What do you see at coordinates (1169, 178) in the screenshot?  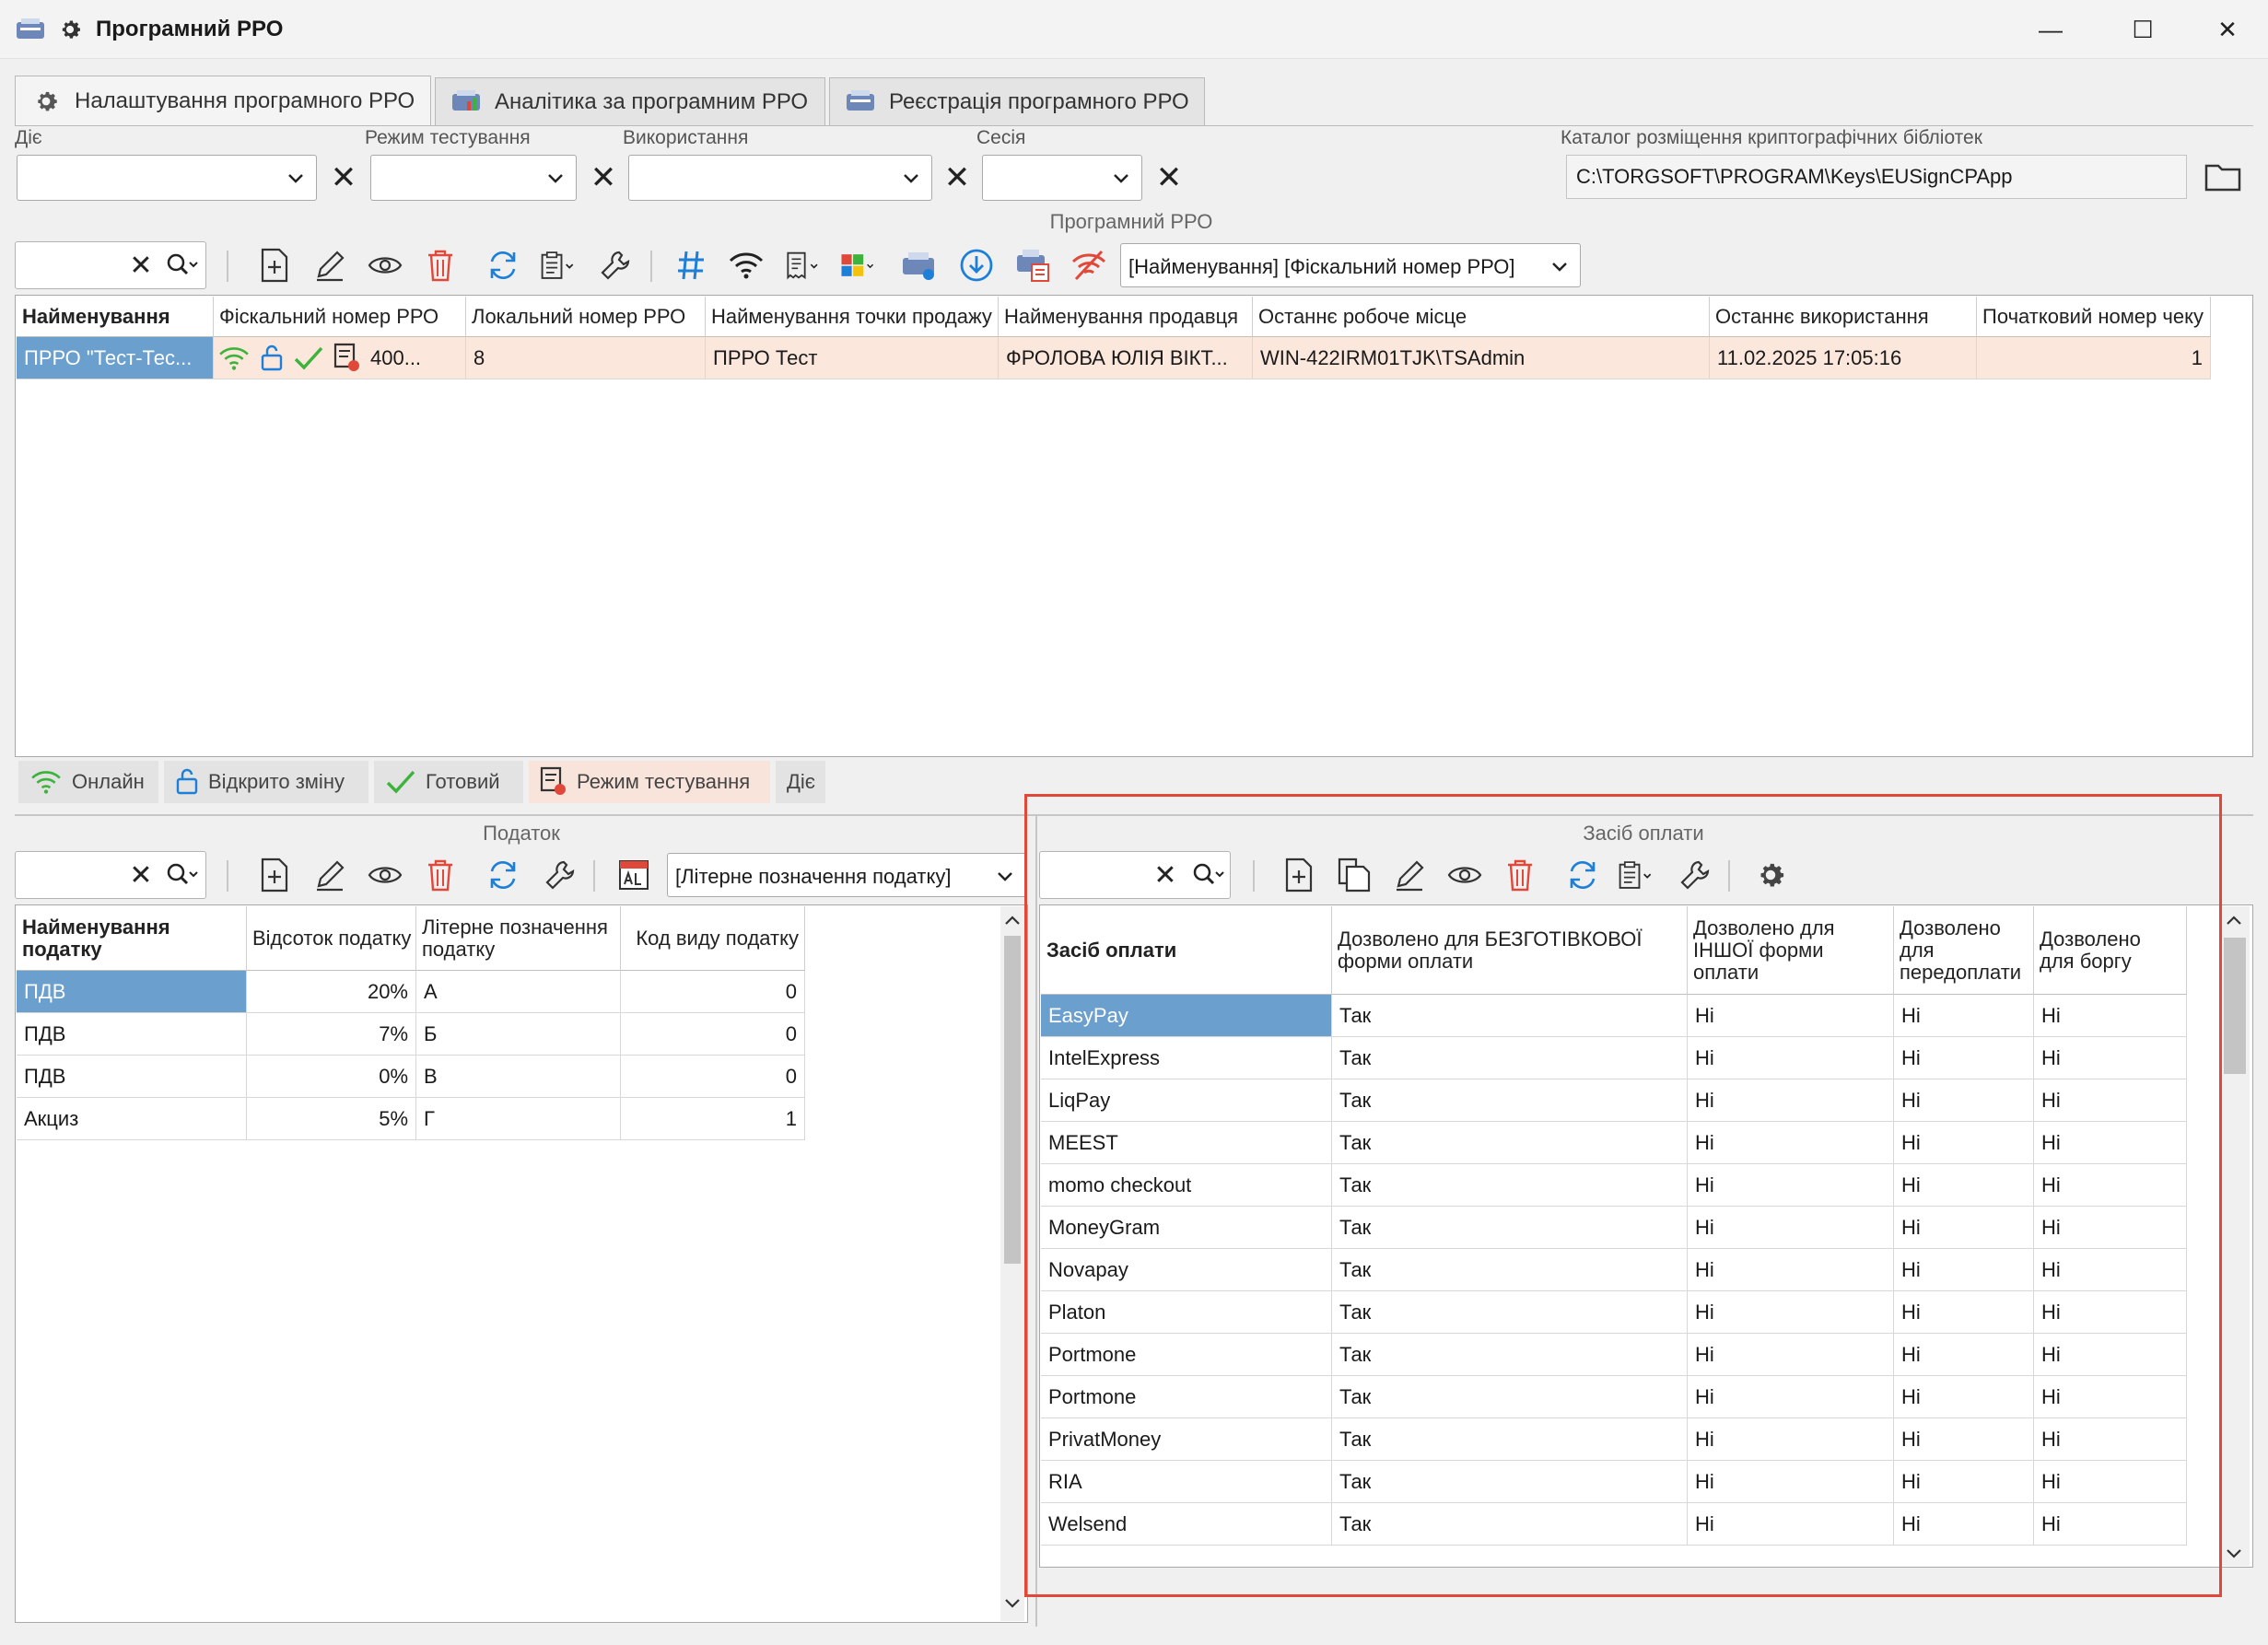 I see `clear-session-button: ✕` at bounding box center [1169, 178].